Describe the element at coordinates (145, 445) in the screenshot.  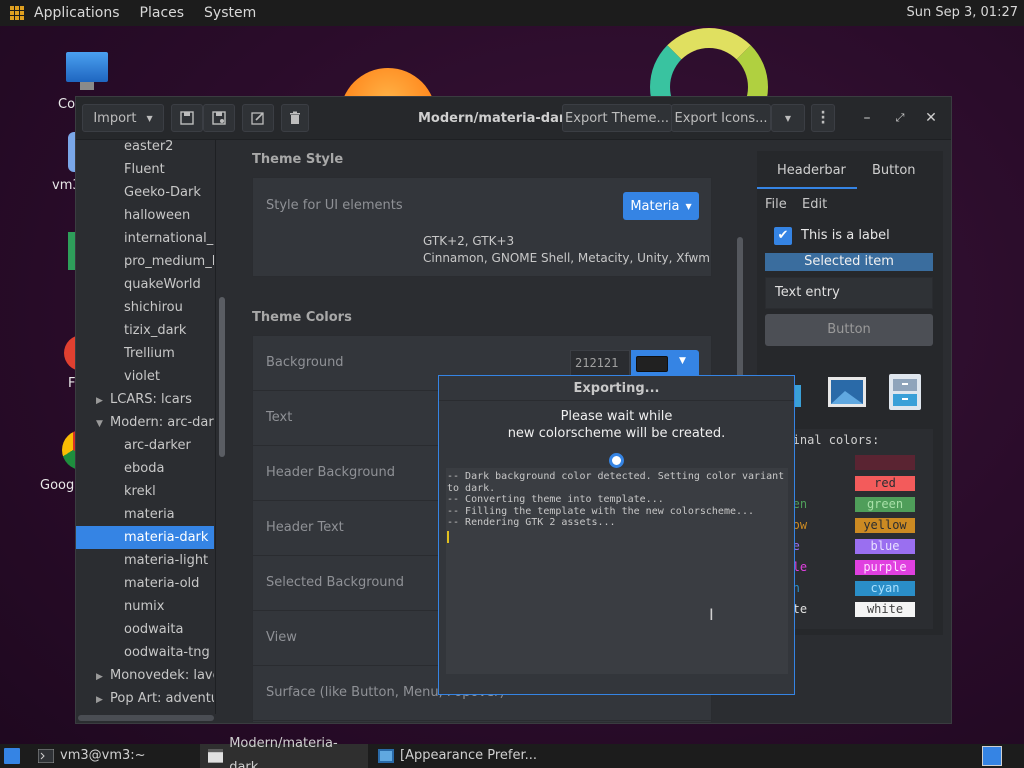
I see `theme-item: arc-darker` at that location.